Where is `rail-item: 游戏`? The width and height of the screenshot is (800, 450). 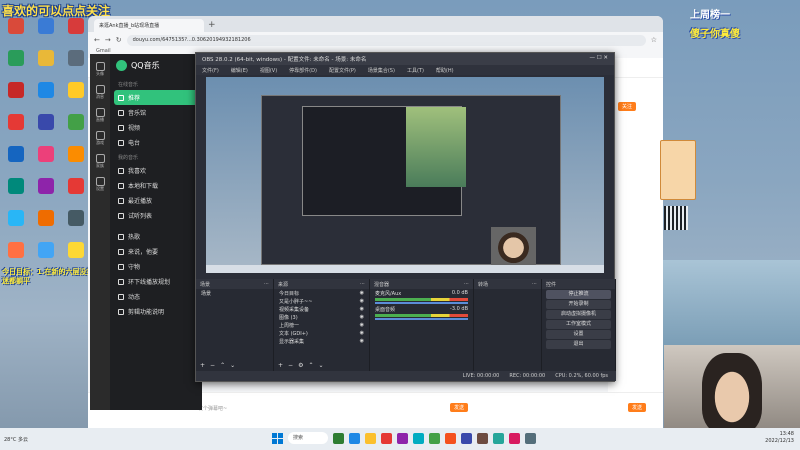
rail-item: 游戏 is located at coordinates (100, 138).